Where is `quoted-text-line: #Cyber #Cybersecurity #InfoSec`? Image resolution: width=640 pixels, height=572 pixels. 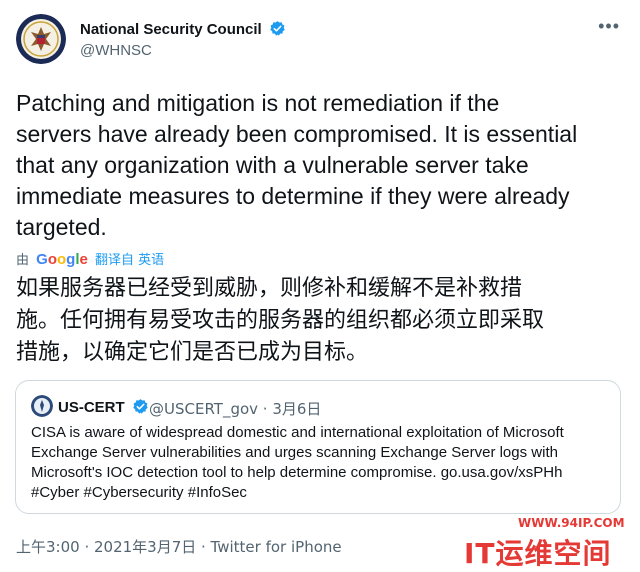 quoted-text-line: #Cyber #Cybersecurity #InfoSec is located at coordinates (139, 492).